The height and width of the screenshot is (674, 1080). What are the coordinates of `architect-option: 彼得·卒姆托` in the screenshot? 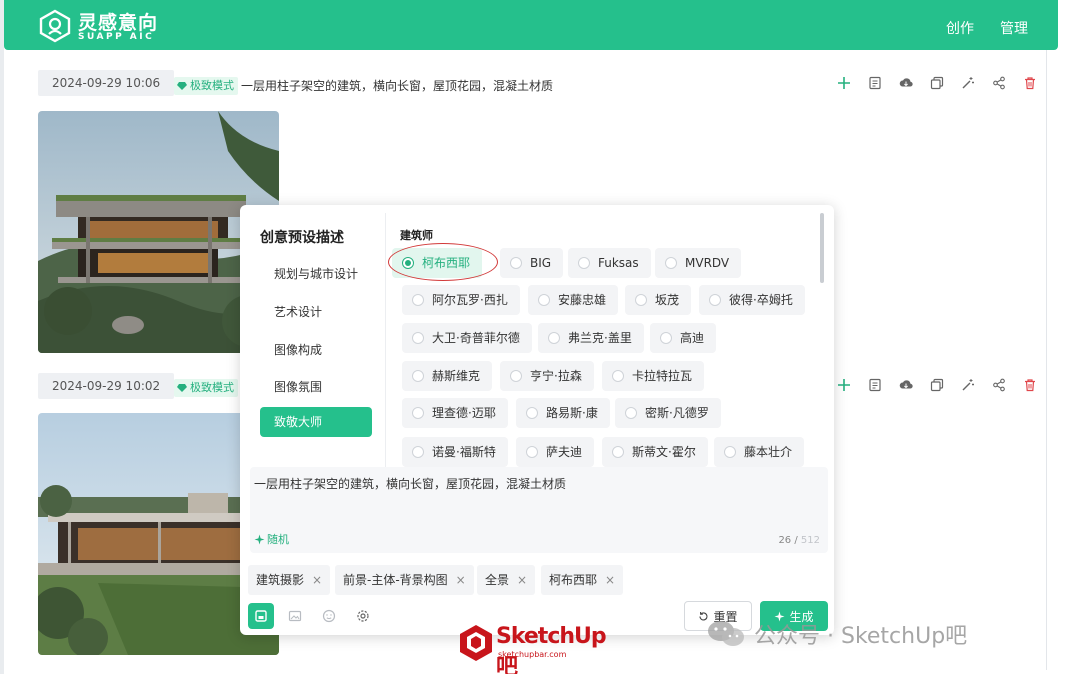 It's located at (752, 300).